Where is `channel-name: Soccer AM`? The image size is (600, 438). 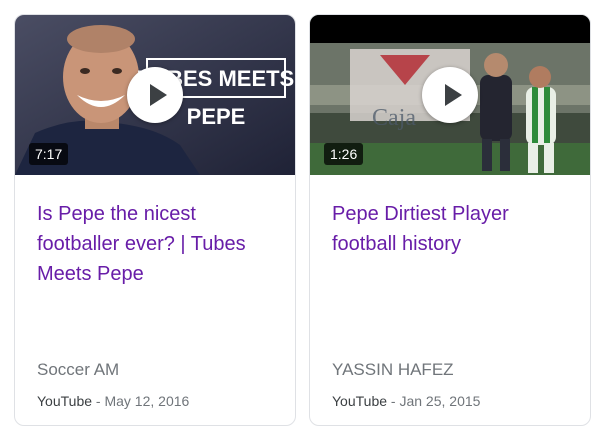 channel-name: Soccer AM is located at coordinates (78, 369).